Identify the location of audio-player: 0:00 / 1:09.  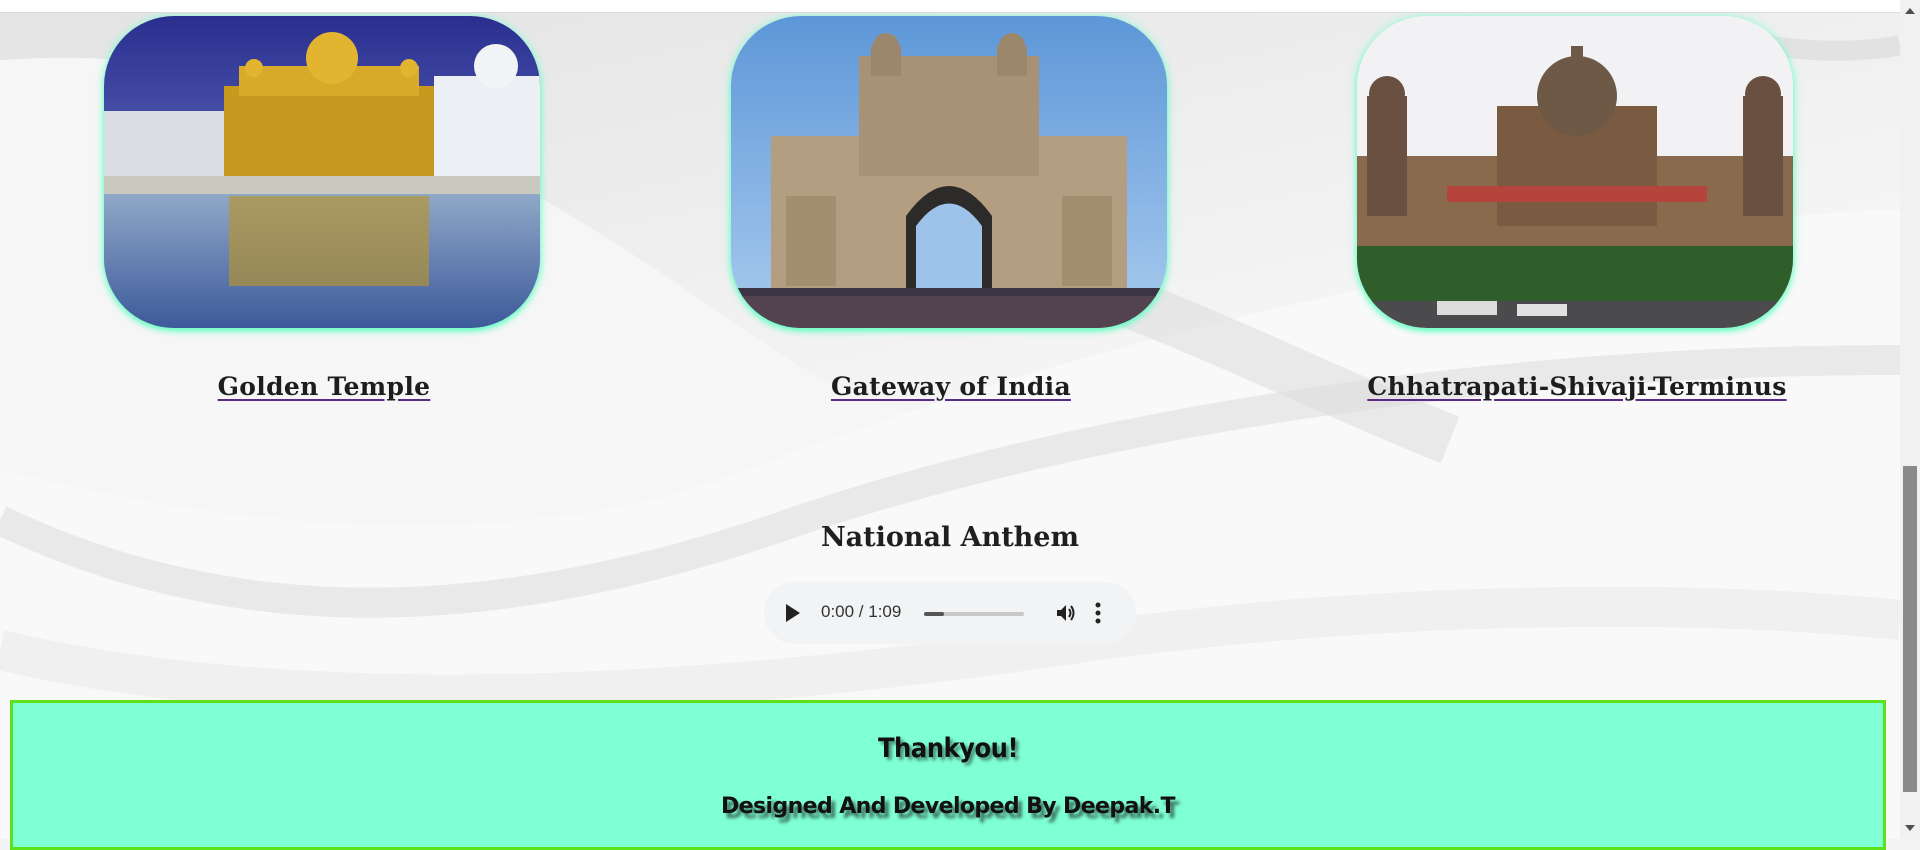
(950, 613).